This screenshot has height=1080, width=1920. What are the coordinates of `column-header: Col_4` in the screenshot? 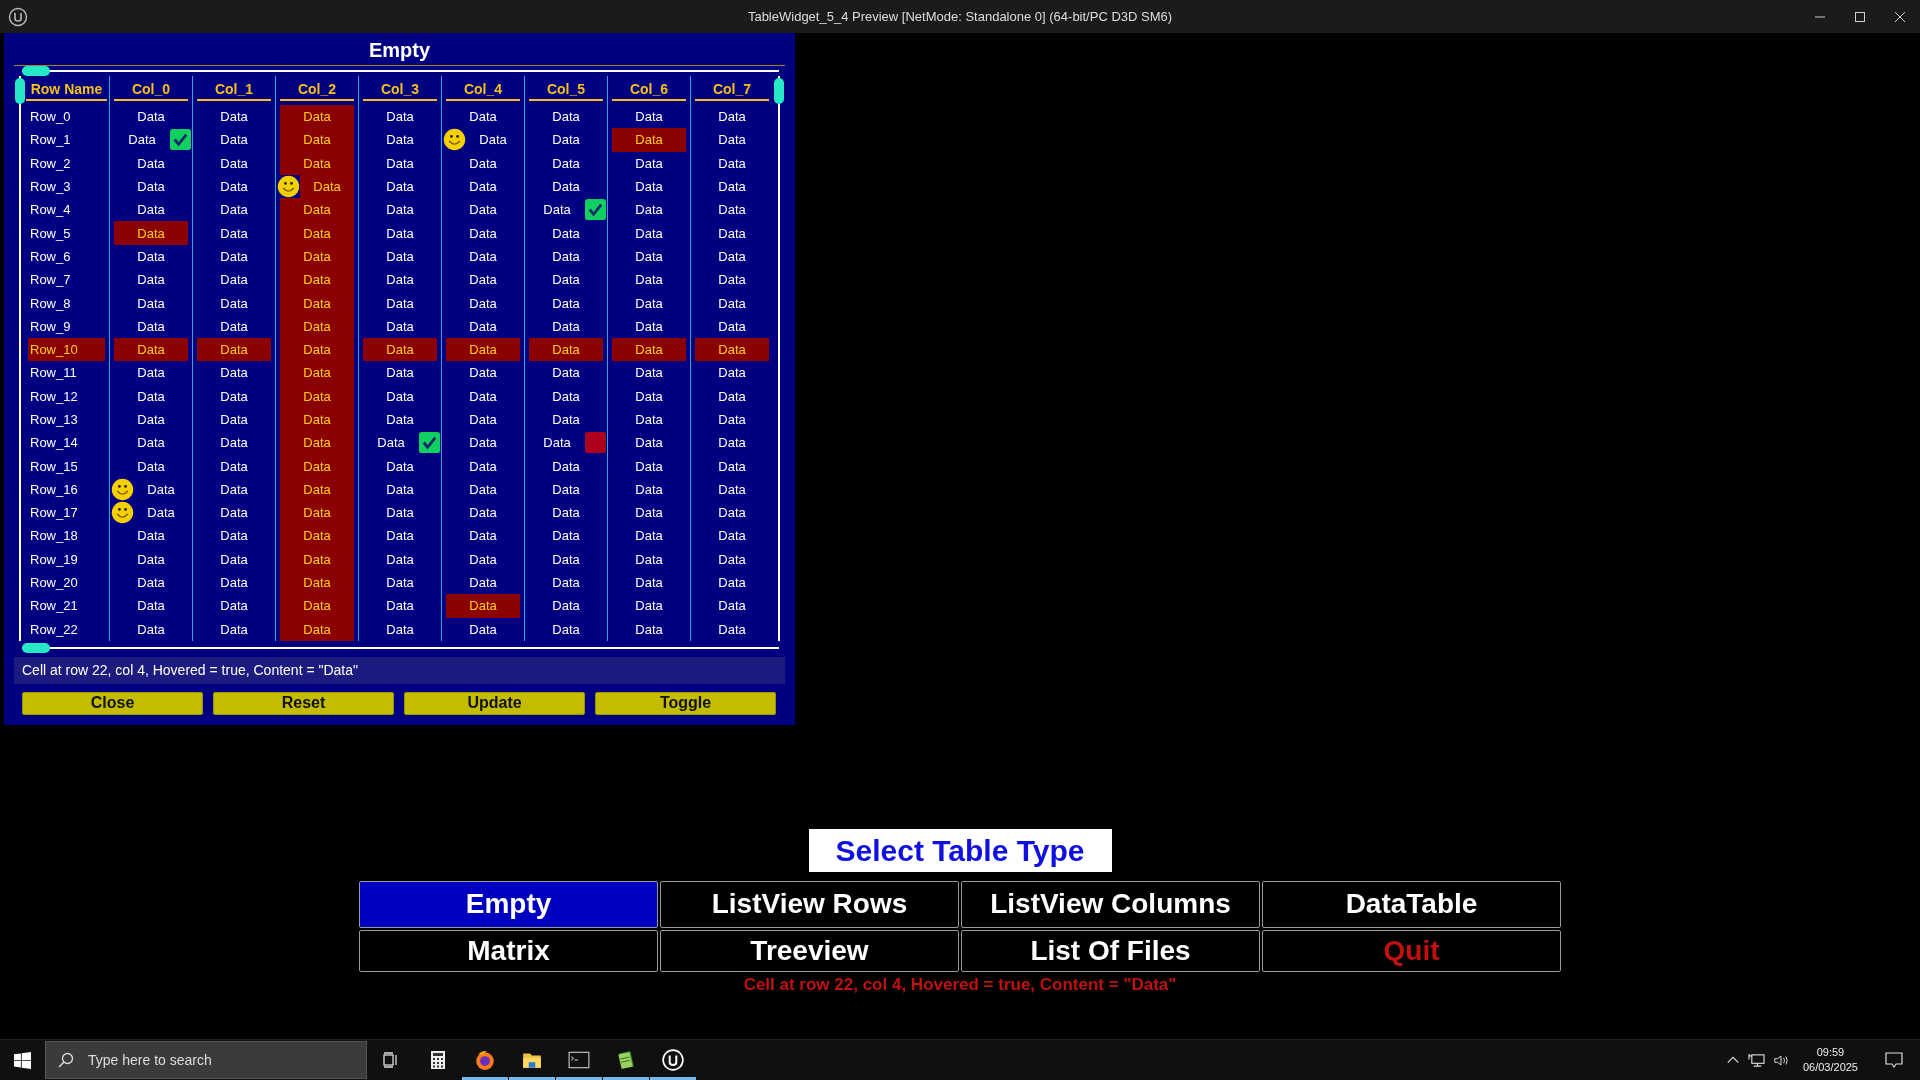 It's located at (483, 90).